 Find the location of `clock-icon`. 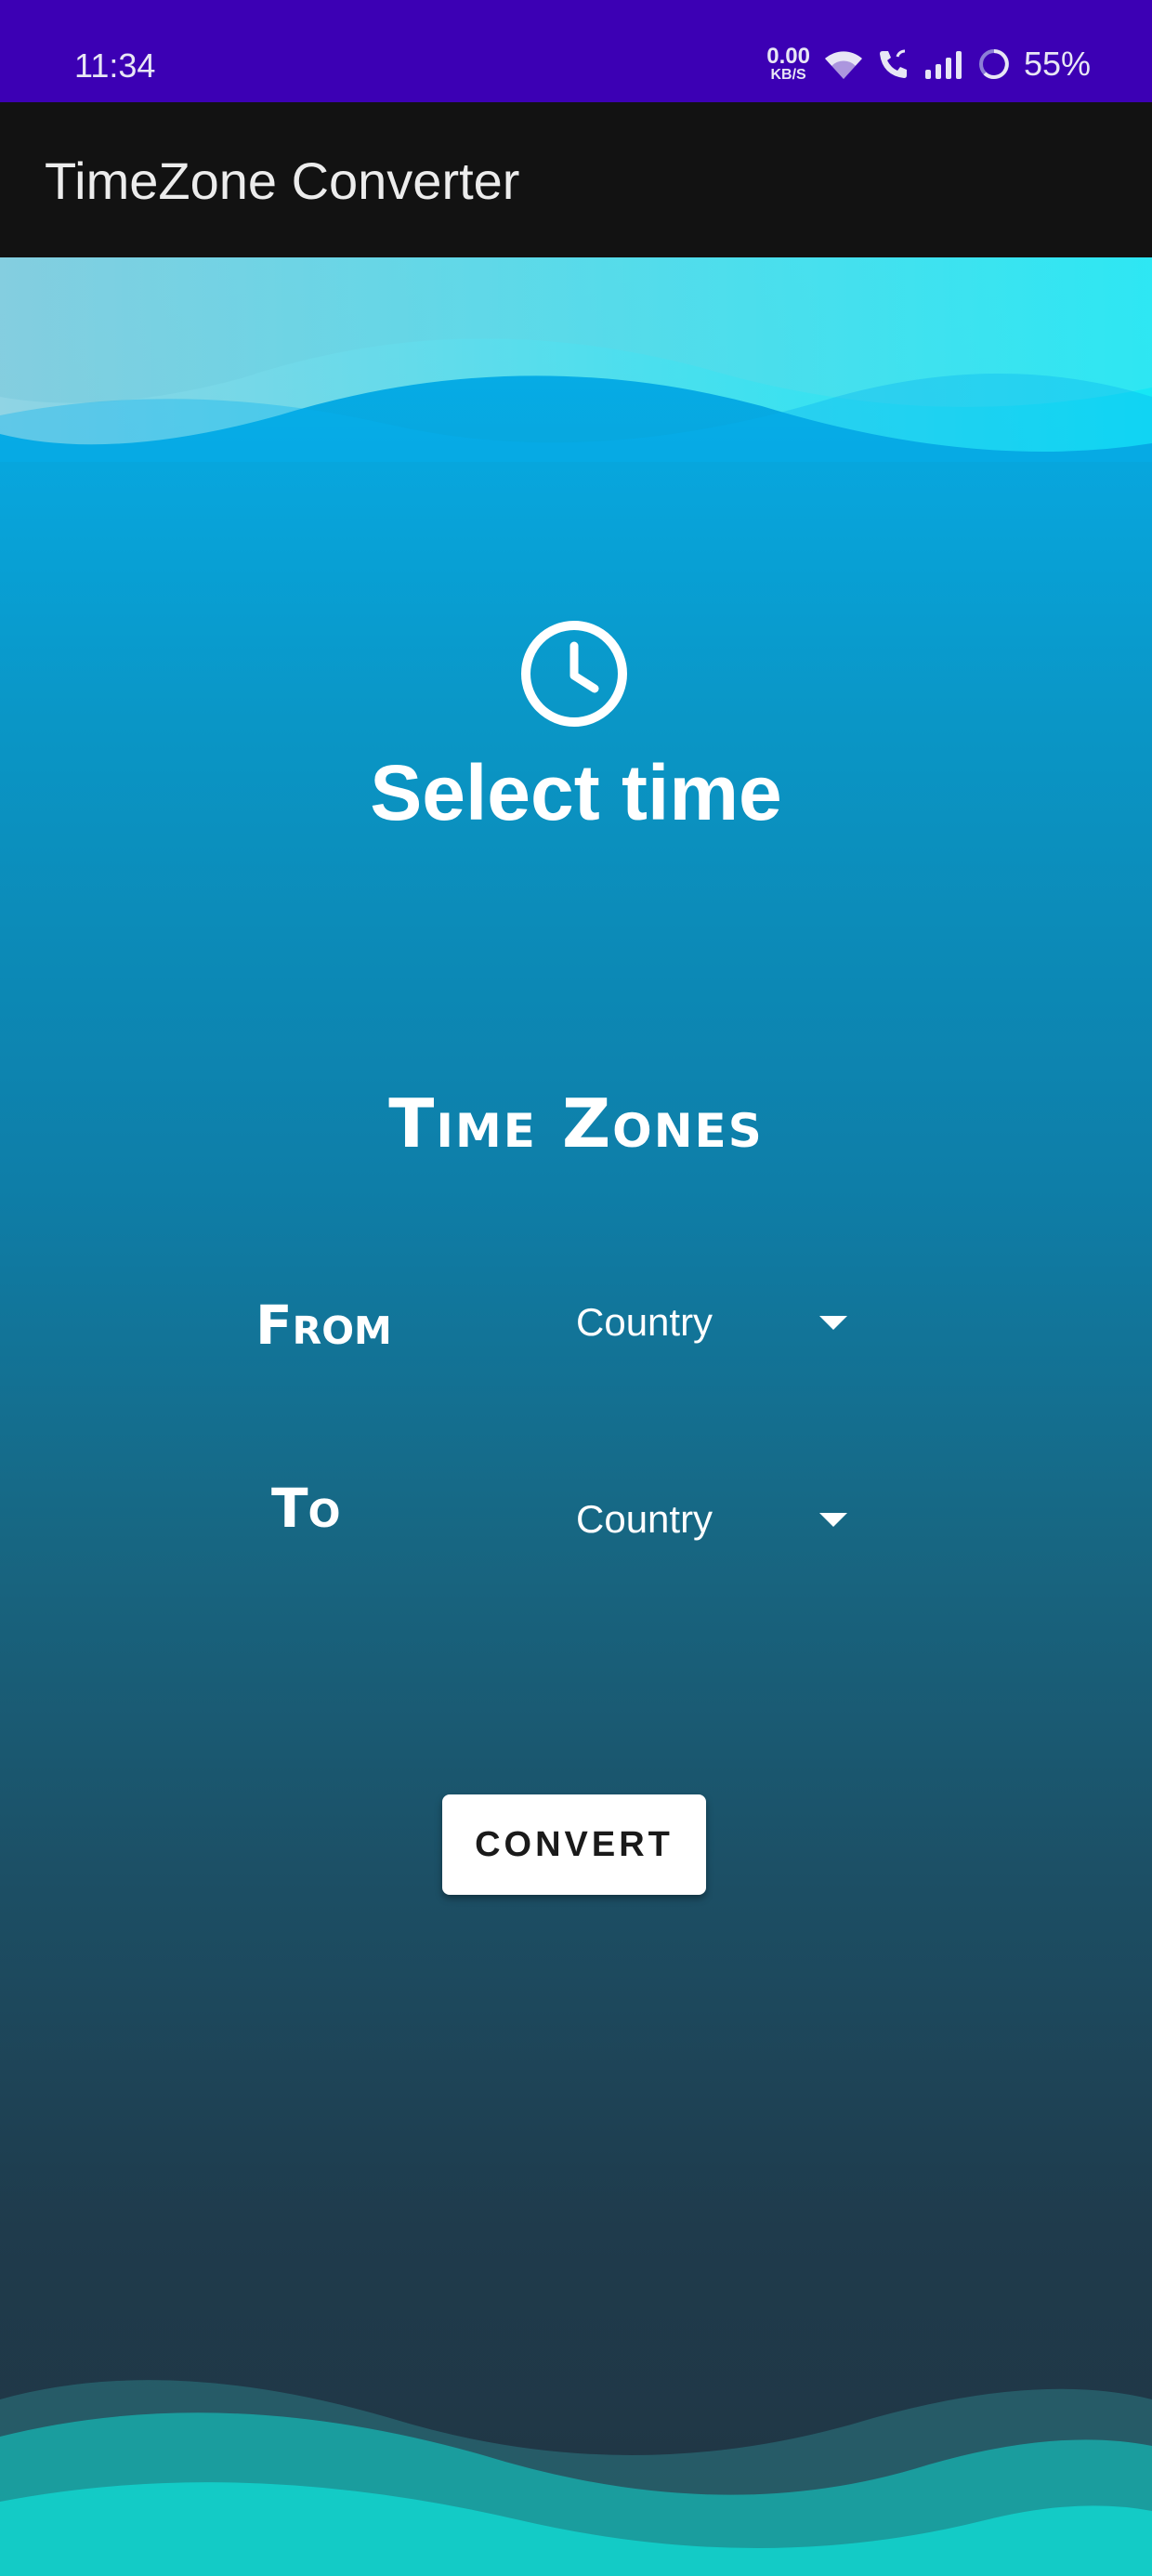

clock-icon is located at coordinates (574, 674).